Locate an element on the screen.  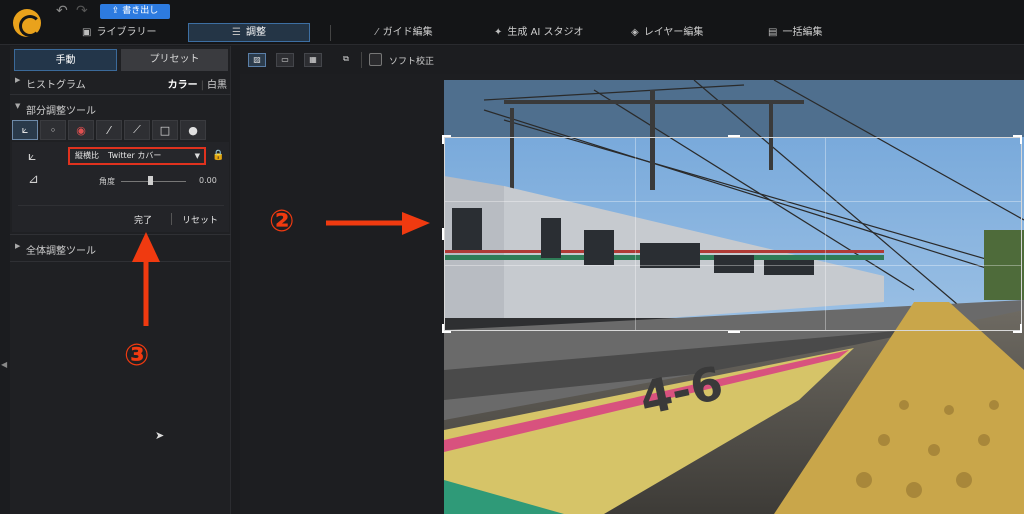
grid-view-button: ▦ is located at coordinates (313, 60).